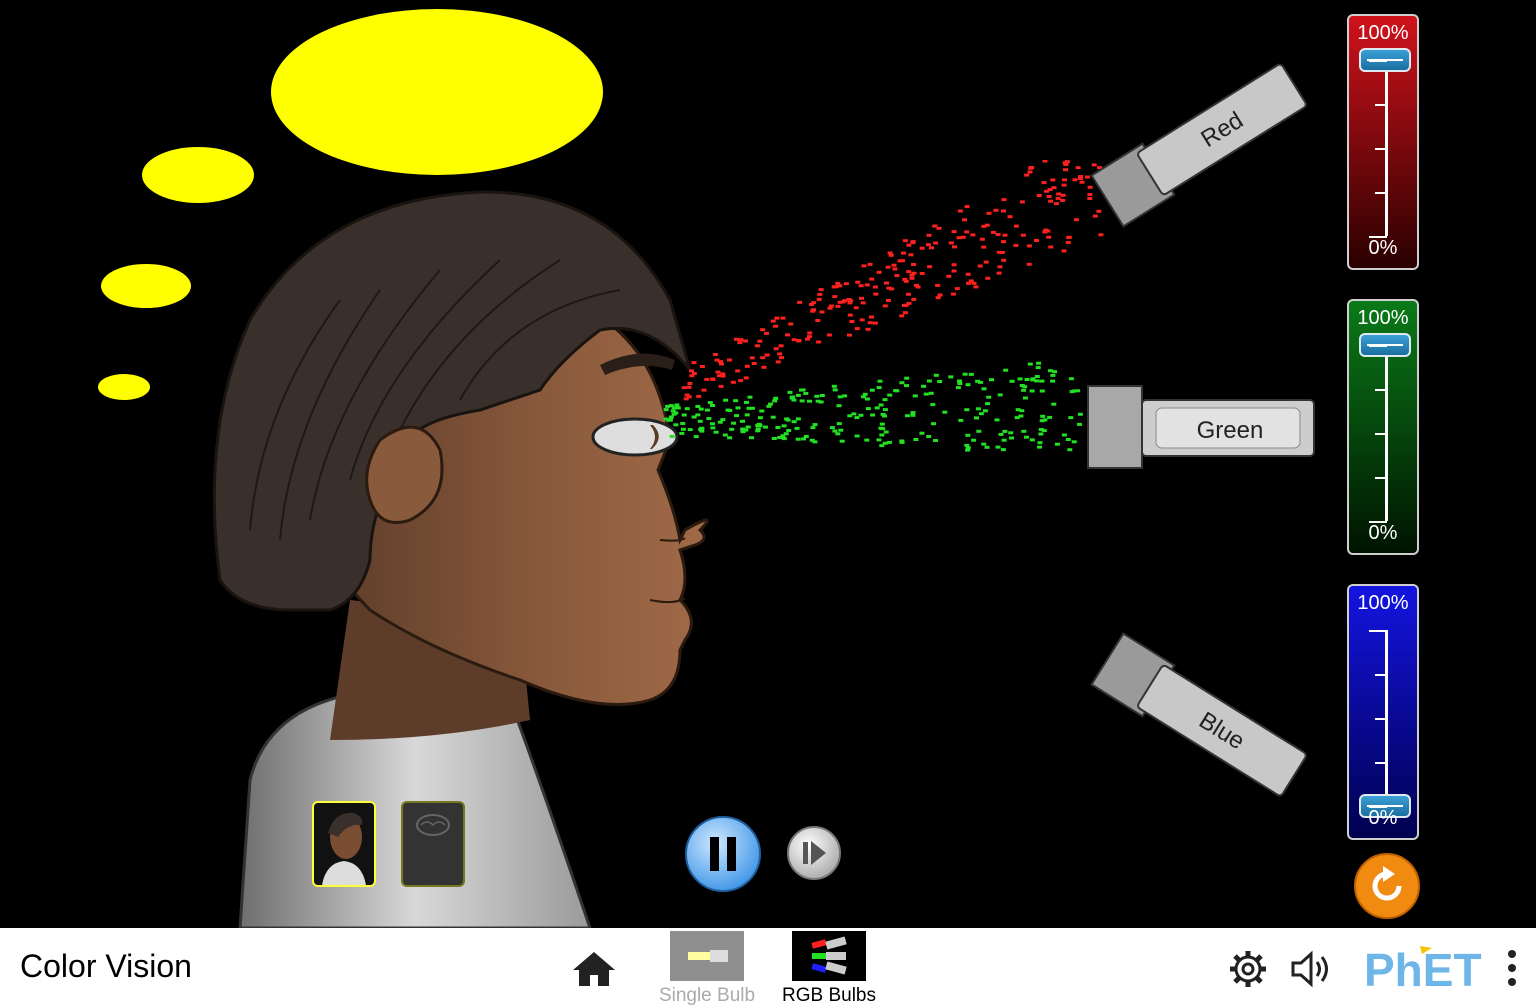  I want to click on blue-slider-max-label: 100%, so click(1383, 603).